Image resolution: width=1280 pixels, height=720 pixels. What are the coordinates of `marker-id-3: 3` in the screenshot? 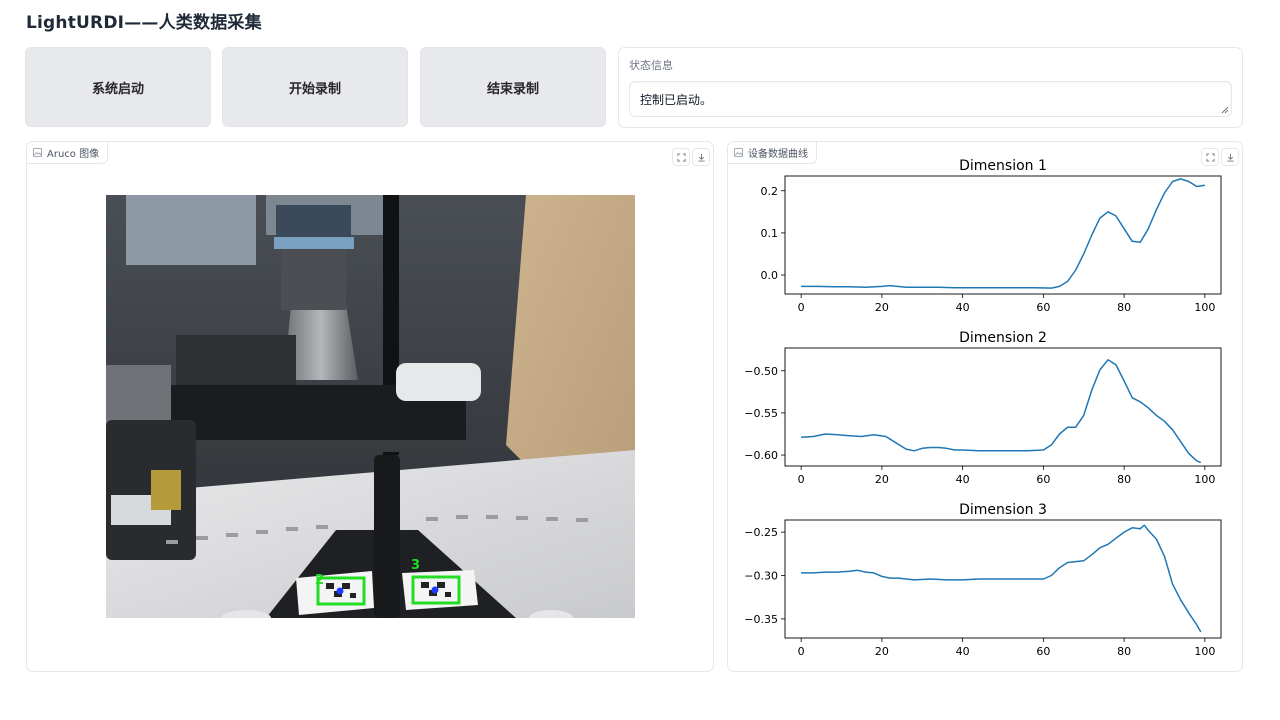 It's located at (415, 565).